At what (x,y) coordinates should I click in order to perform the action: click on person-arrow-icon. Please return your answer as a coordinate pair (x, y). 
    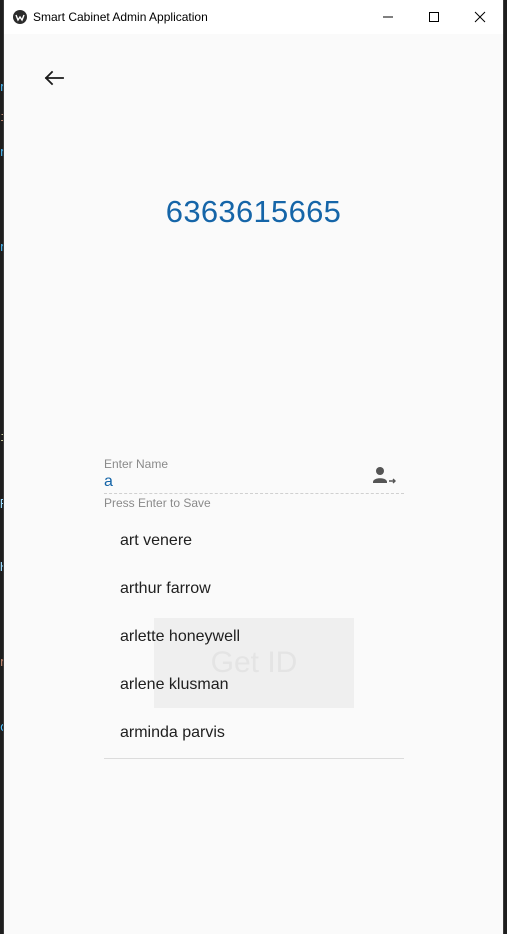
    Looking at the image, I should click on (383, 476).